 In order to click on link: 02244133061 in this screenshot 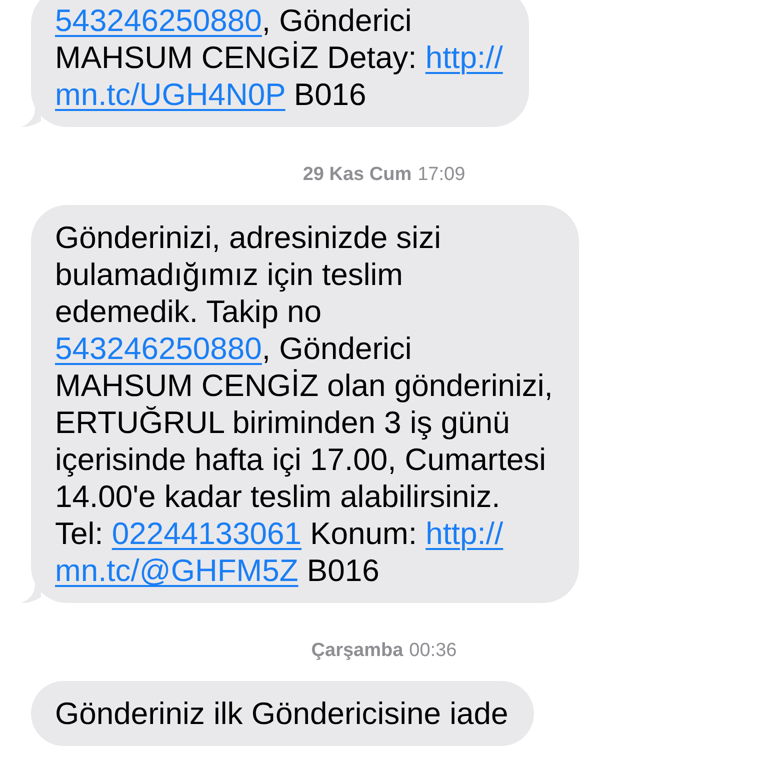, I will do `click(207, 533)`.